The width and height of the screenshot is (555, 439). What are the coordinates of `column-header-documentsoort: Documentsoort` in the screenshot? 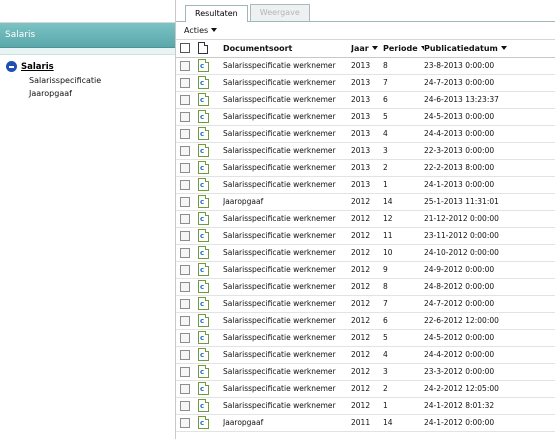 It's located at (287, 49).